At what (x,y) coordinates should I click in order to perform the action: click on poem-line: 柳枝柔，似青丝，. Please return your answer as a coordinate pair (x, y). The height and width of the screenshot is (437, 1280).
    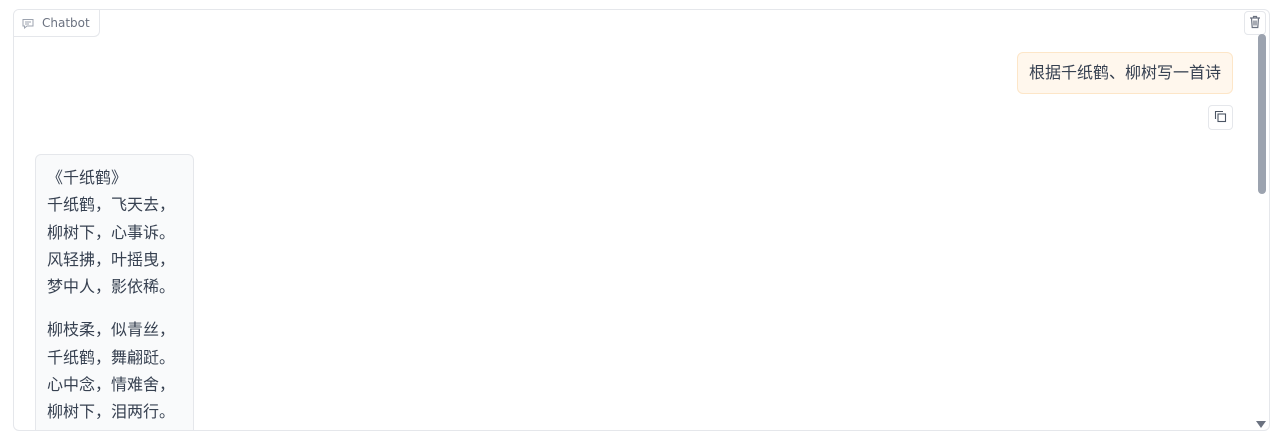
    Looking at the image, I should click on (111, 330).